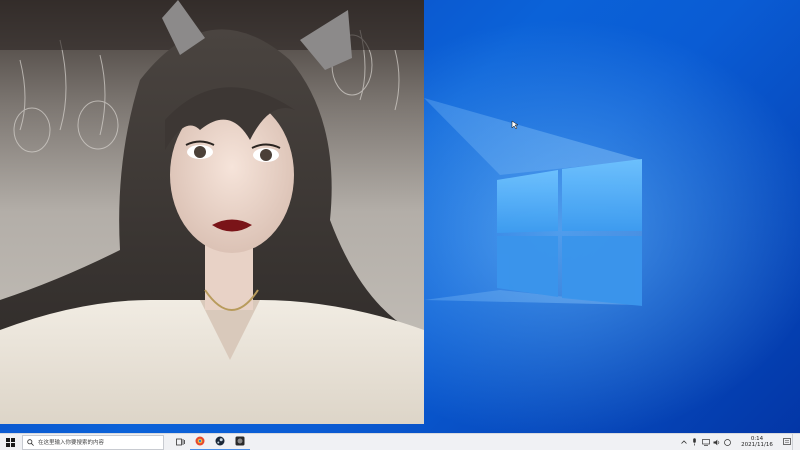 The image size is (800, 450). What do you see at coordinates (796, 441) in the screenshot?
I see `show-desktop-button` at bounding box center [796, 441].